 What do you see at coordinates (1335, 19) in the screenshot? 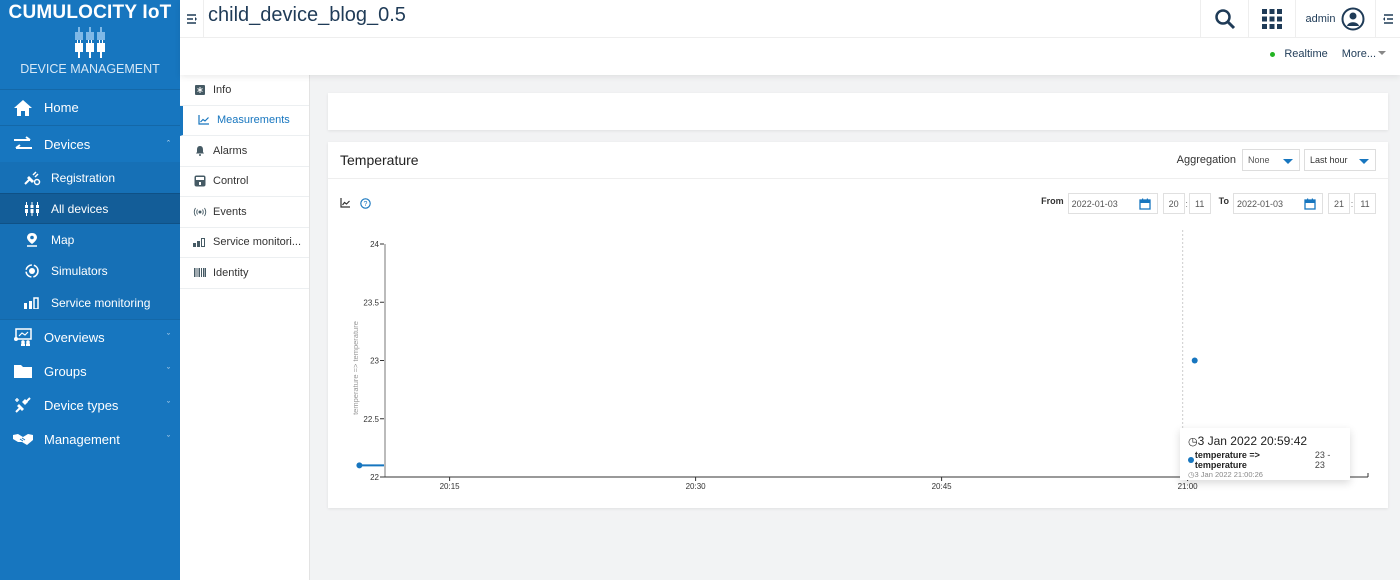
I see `user-menu-button: admin` at bounding box center [1335, 19].